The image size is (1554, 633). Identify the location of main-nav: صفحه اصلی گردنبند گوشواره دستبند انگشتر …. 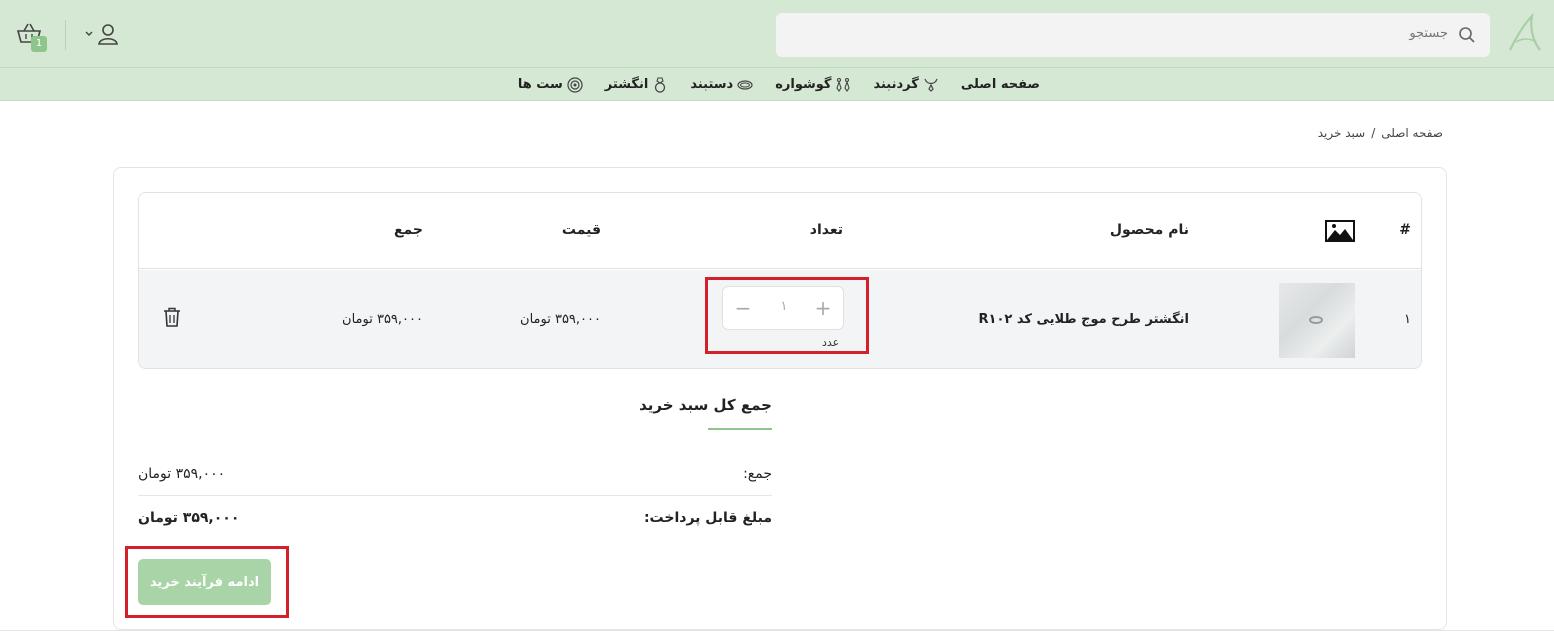
(777, 84).